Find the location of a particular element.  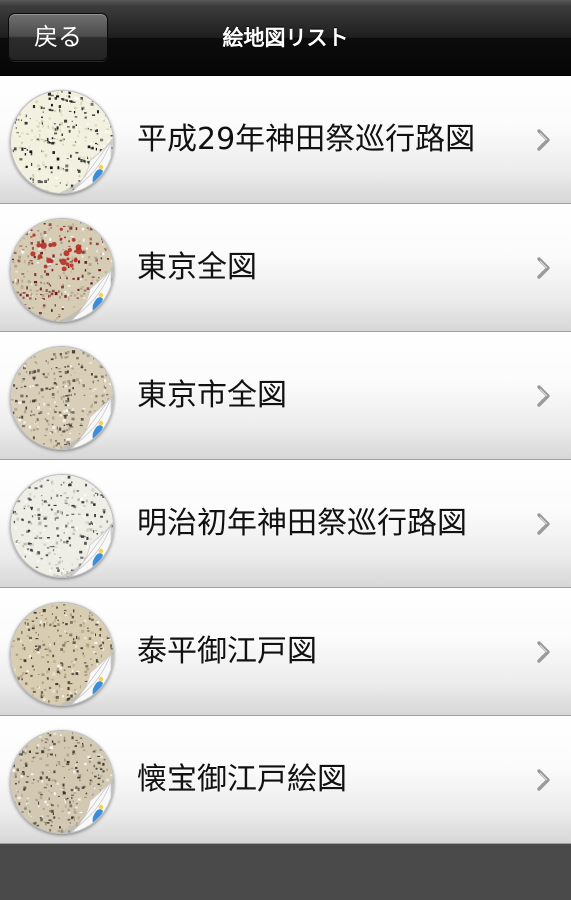

list-item-label: 懐宝御江戸絵図 is located at coordinates (242, 779).